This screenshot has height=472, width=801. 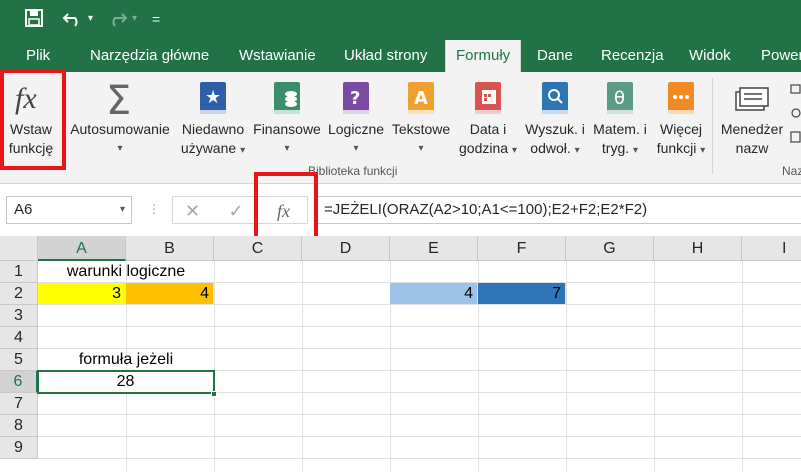 What do you see at coordinates (356, 148) in the screenshot?
I see `logical-dropdown-icon: ▾` at bounding box center [356, 148].